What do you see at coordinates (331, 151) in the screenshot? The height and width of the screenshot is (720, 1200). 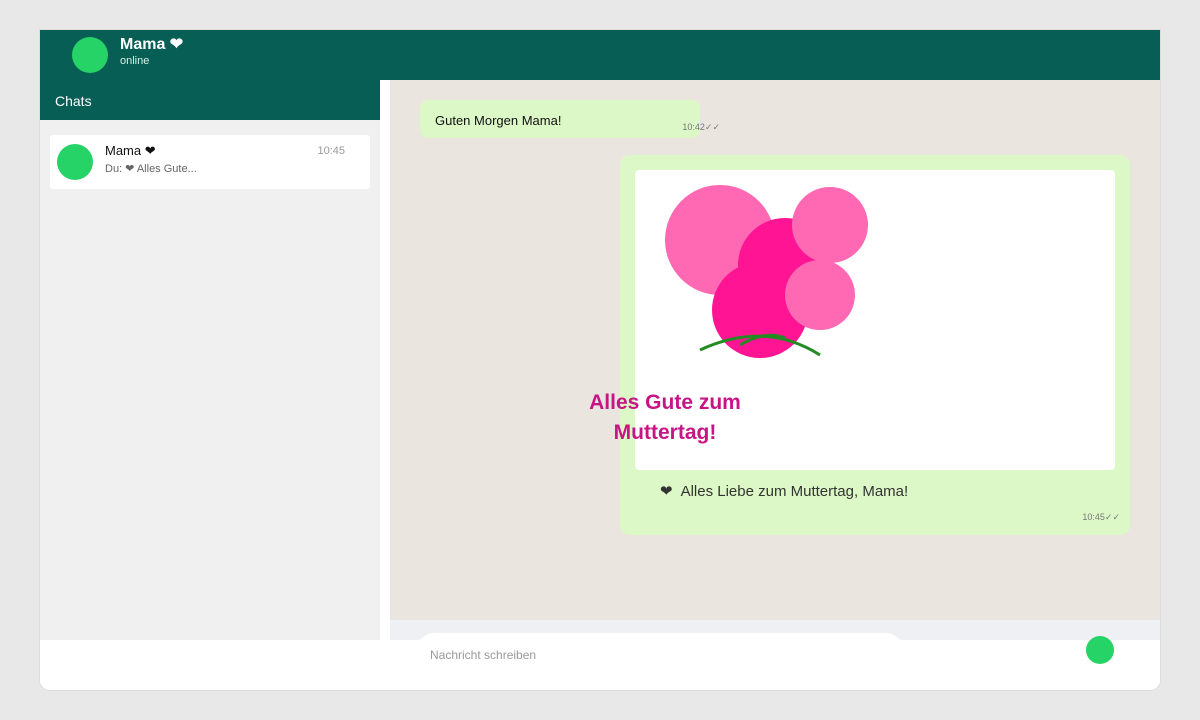 I see `chat-time: 10:45` at bounding box center [331, 151].